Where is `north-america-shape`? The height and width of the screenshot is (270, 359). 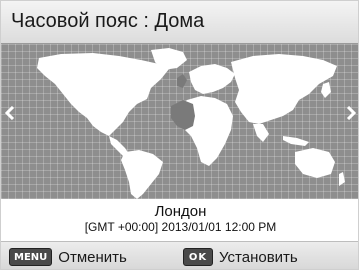 north-america-shape is located at coordinates (103, 94).